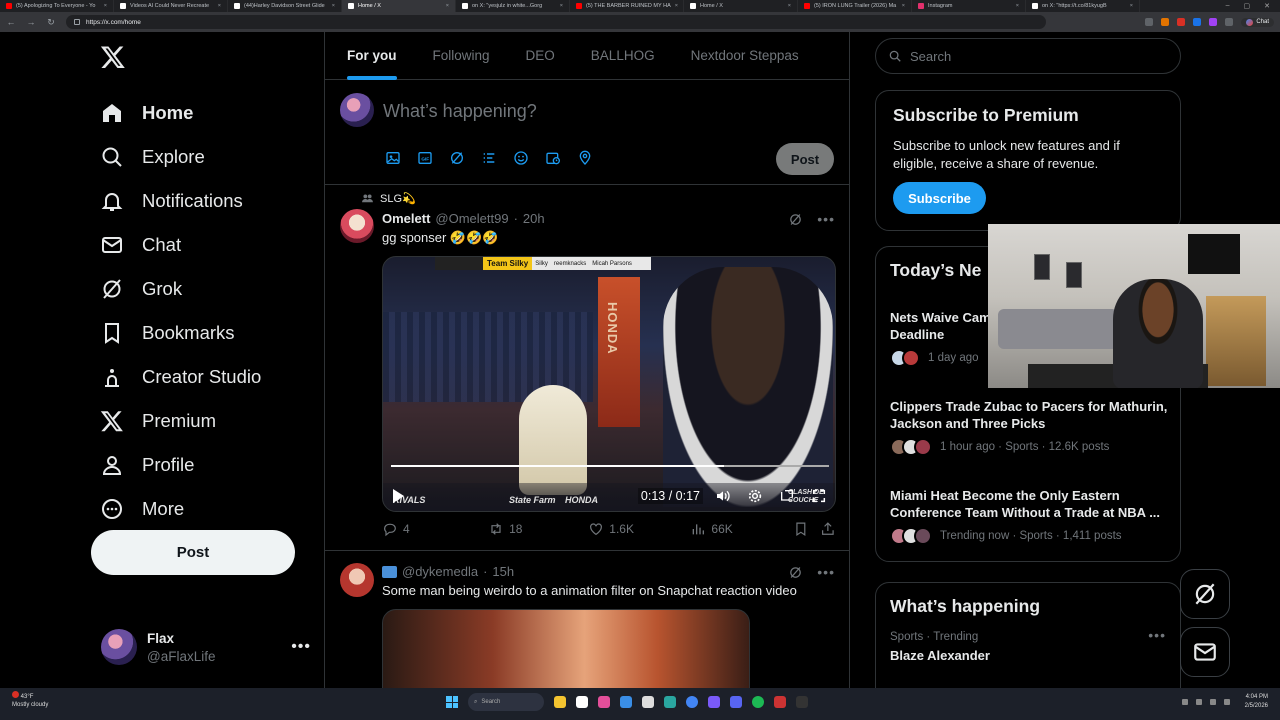 This screenshot has height=720, width=1280. Describe the element at coordinates (113, 57) in the screenshot. I see `x-logo-icon` at that location.